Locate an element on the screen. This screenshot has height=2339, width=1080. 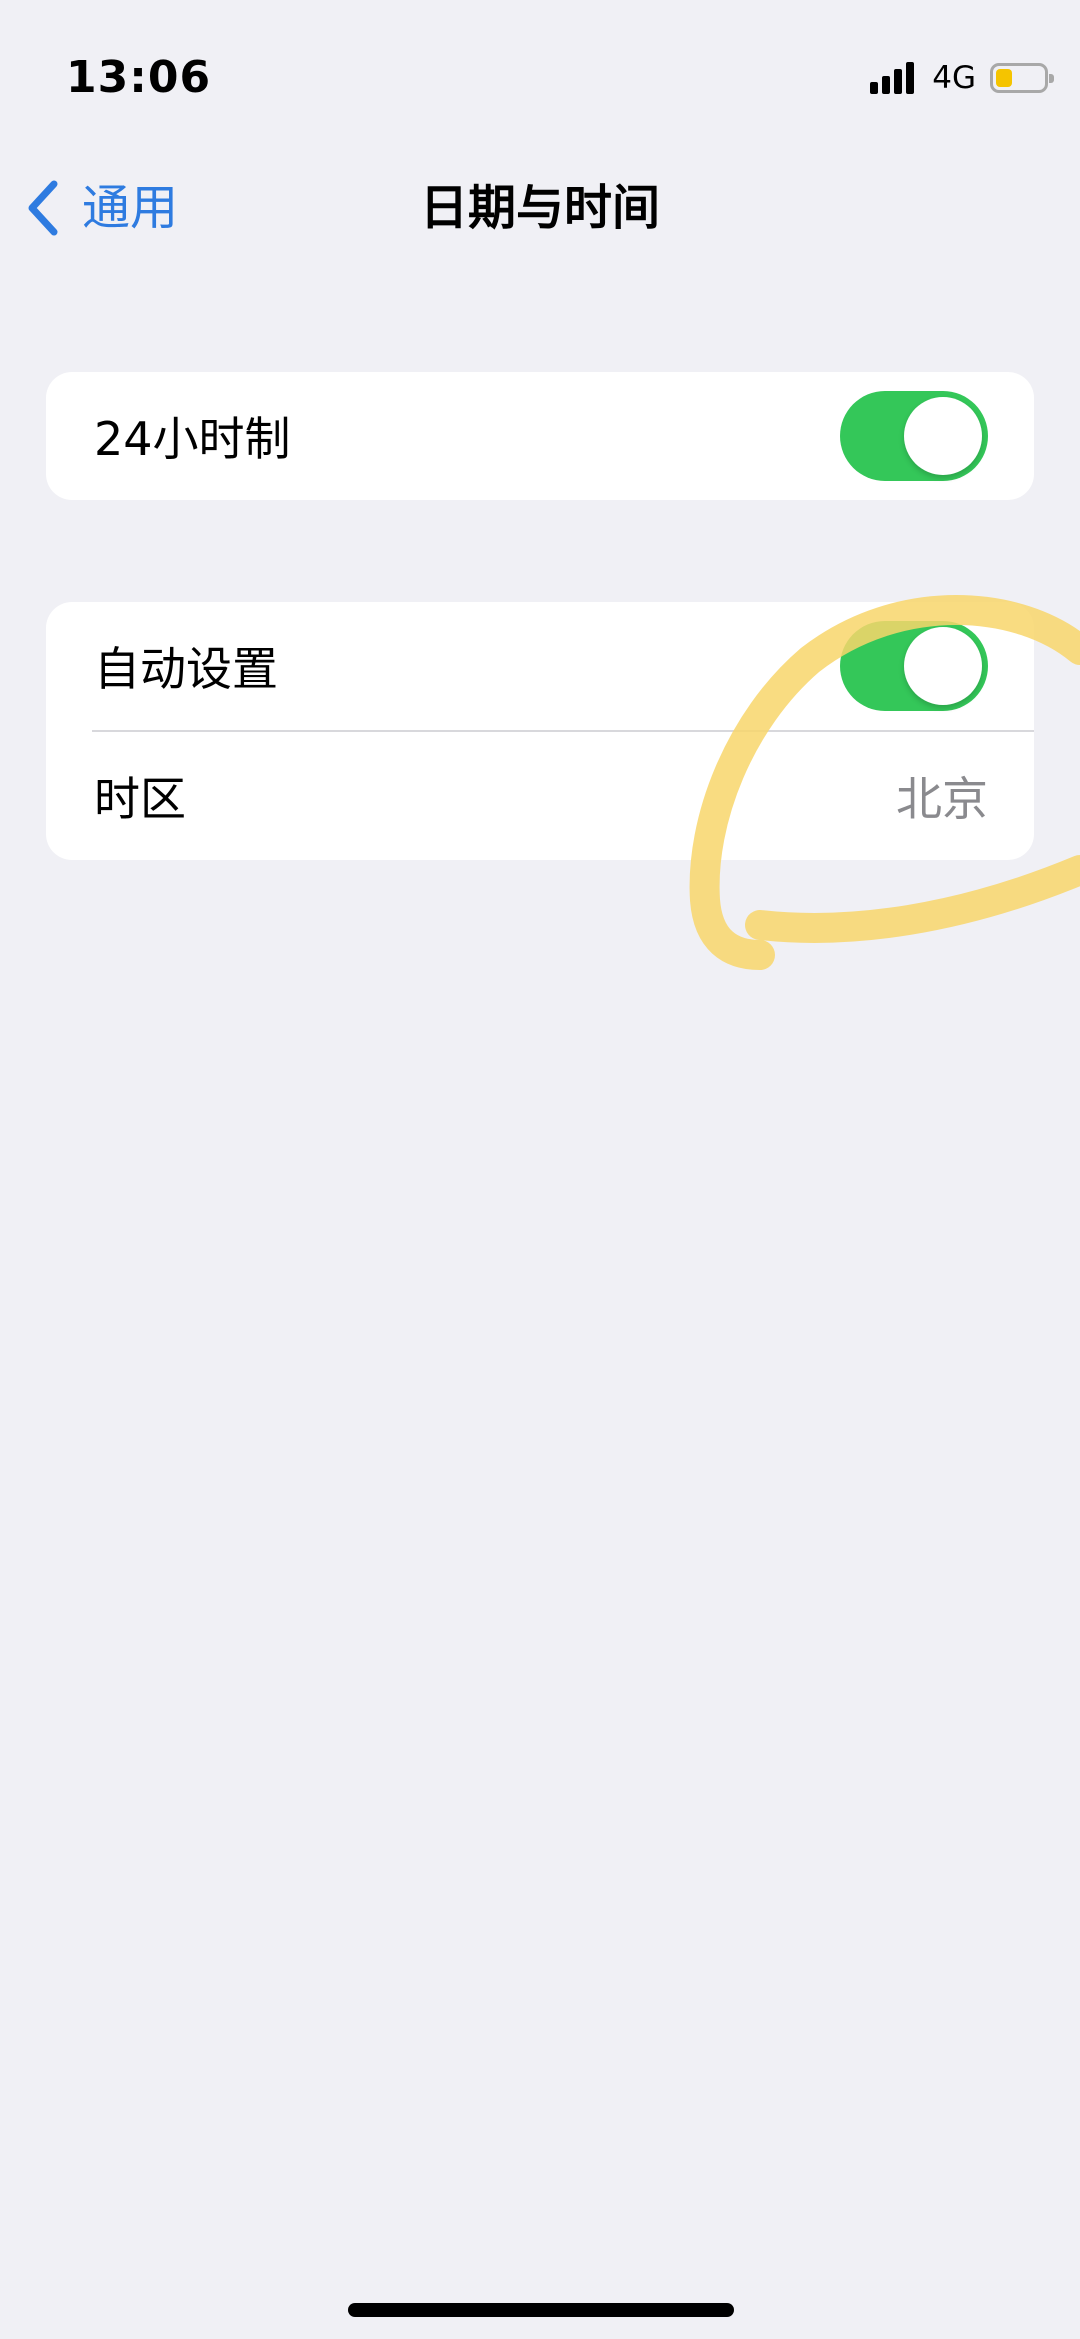
chevron-left-icon is located at coordinates (43, 208).